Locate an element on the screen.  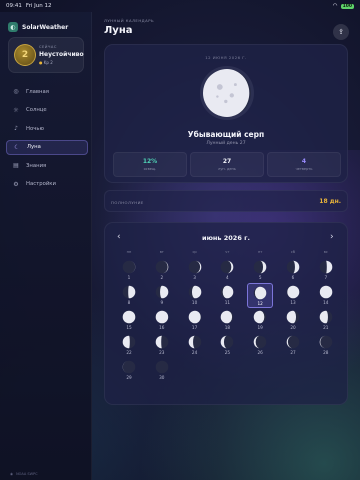
calendar-day: 4 is located at coordinates (227, 270).